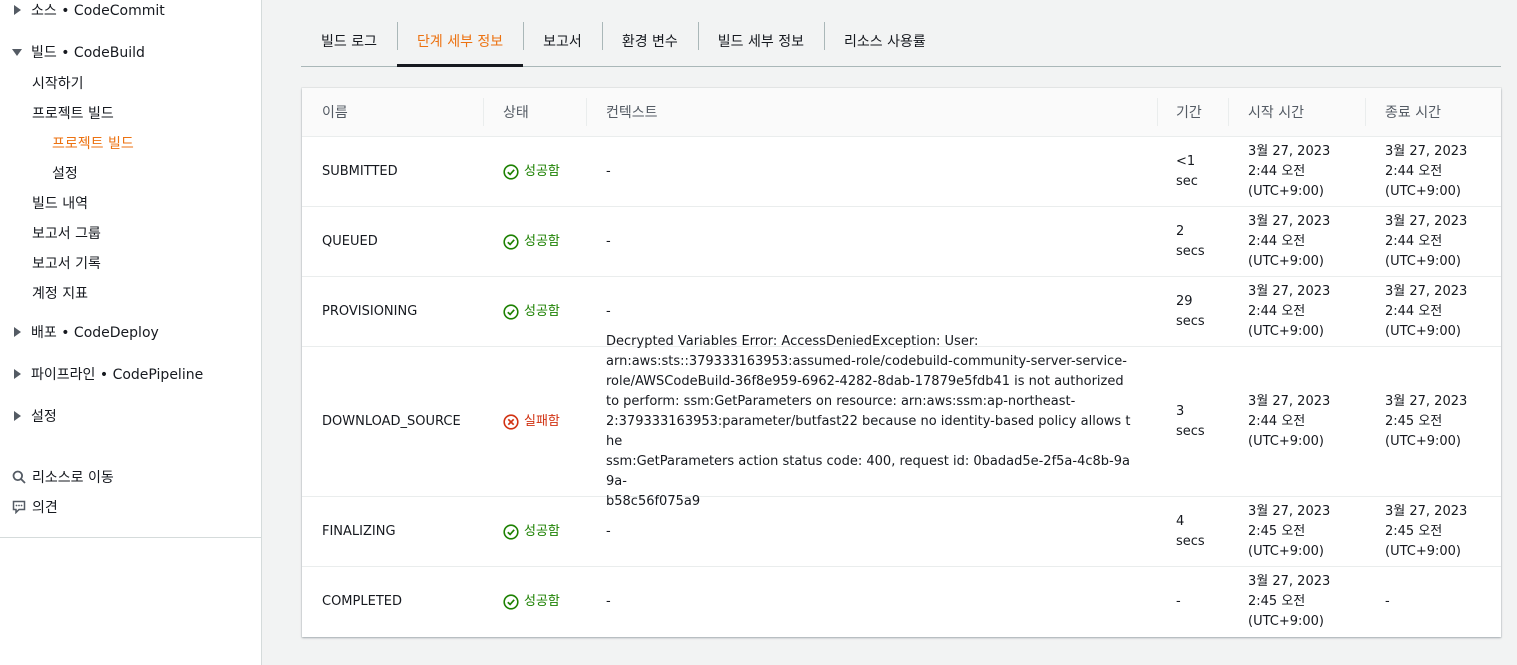 The width and height of the screenshot is (1517, 665). Describe the element at coordinates (95, 333) in the screenshot. I see `nav-section-label: 배포 • CodeDeploy` at that location.